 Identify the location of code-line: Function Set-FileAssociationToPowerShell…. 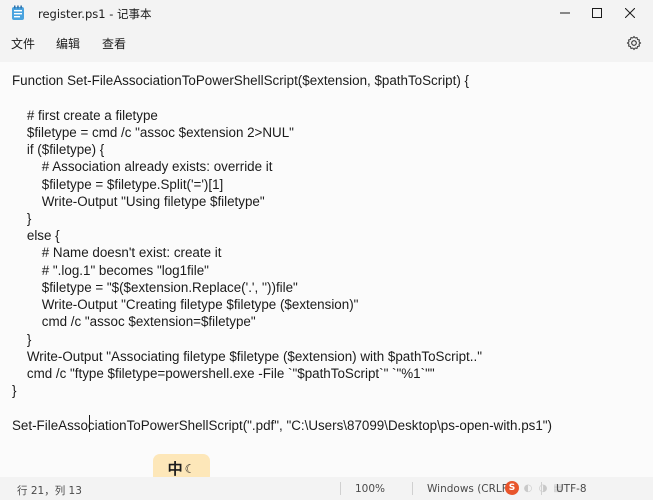
(240, 80).